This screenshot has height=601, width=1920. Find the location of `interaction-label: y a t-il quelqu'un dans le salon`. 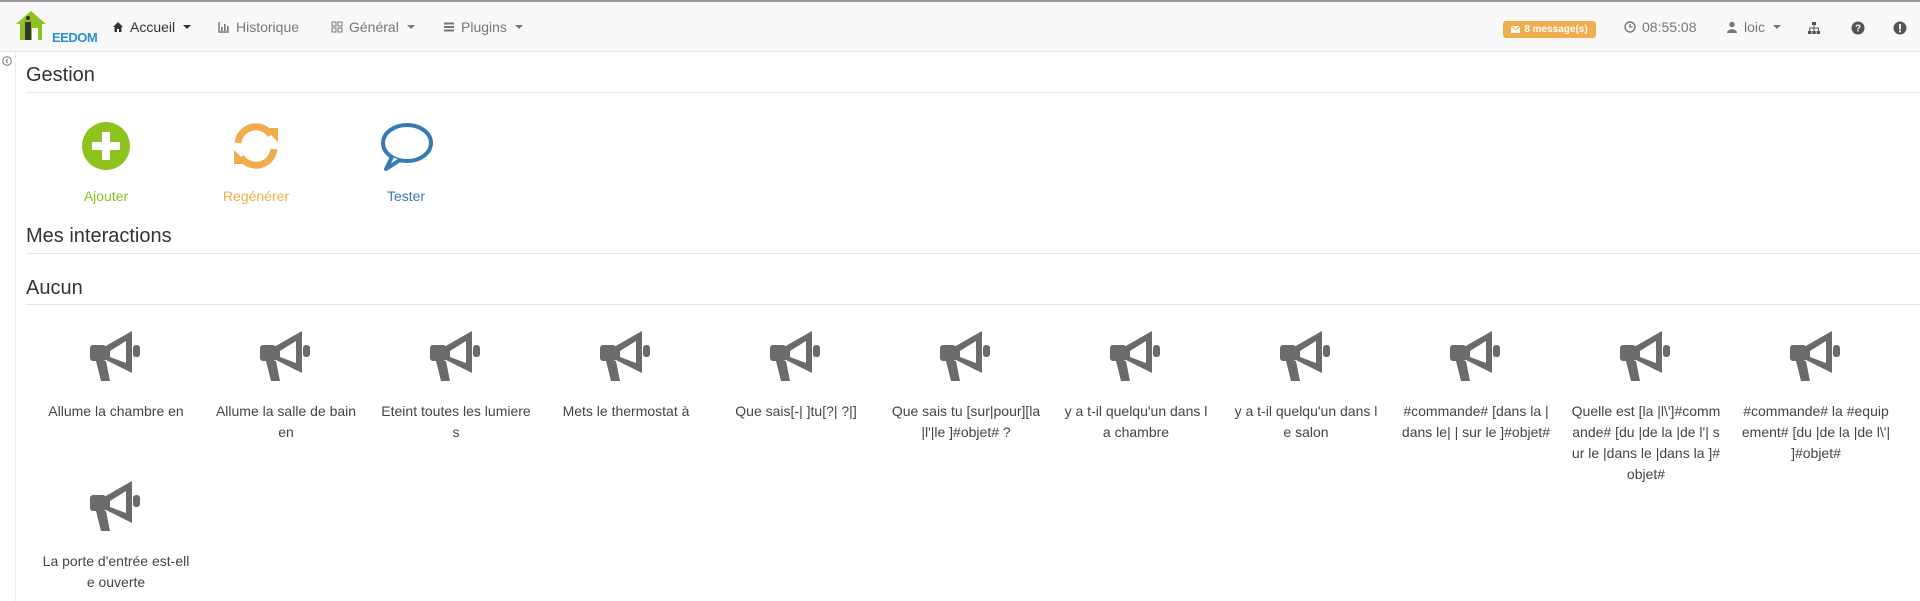

interaction-label: y a t-il quelqu'un dans le salon is located at coordinates (1306, 421).